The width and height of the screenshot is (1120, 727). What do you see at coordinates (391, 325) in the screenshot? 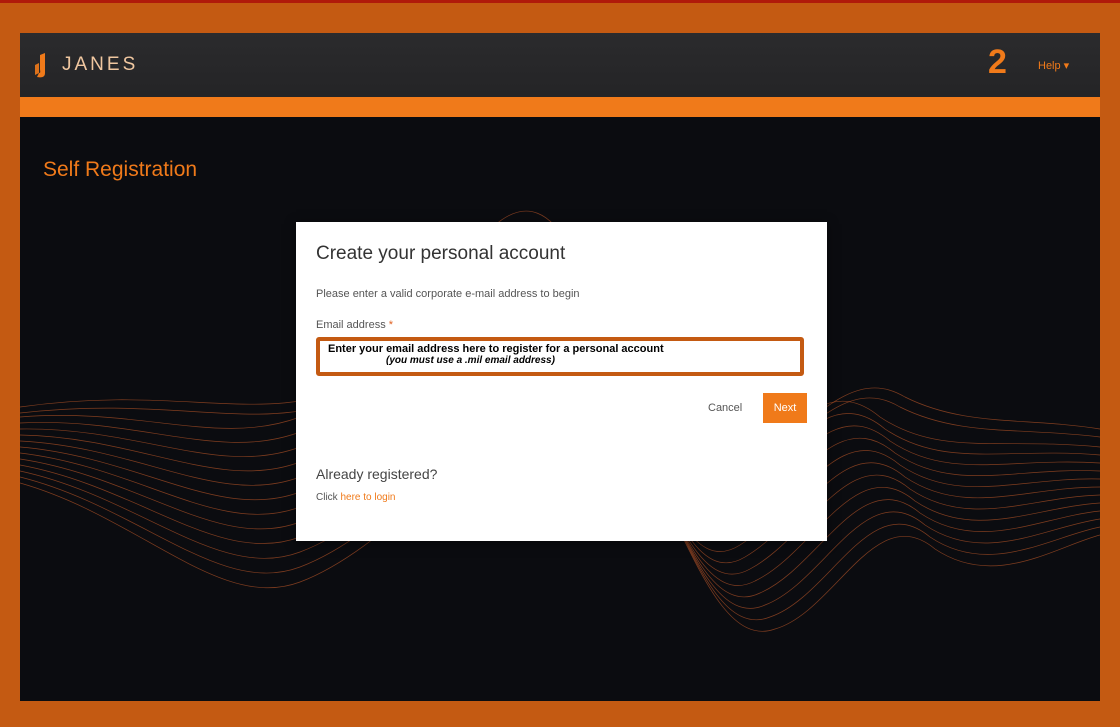
I see `required-marker: *` at bounding box center [391, 325].